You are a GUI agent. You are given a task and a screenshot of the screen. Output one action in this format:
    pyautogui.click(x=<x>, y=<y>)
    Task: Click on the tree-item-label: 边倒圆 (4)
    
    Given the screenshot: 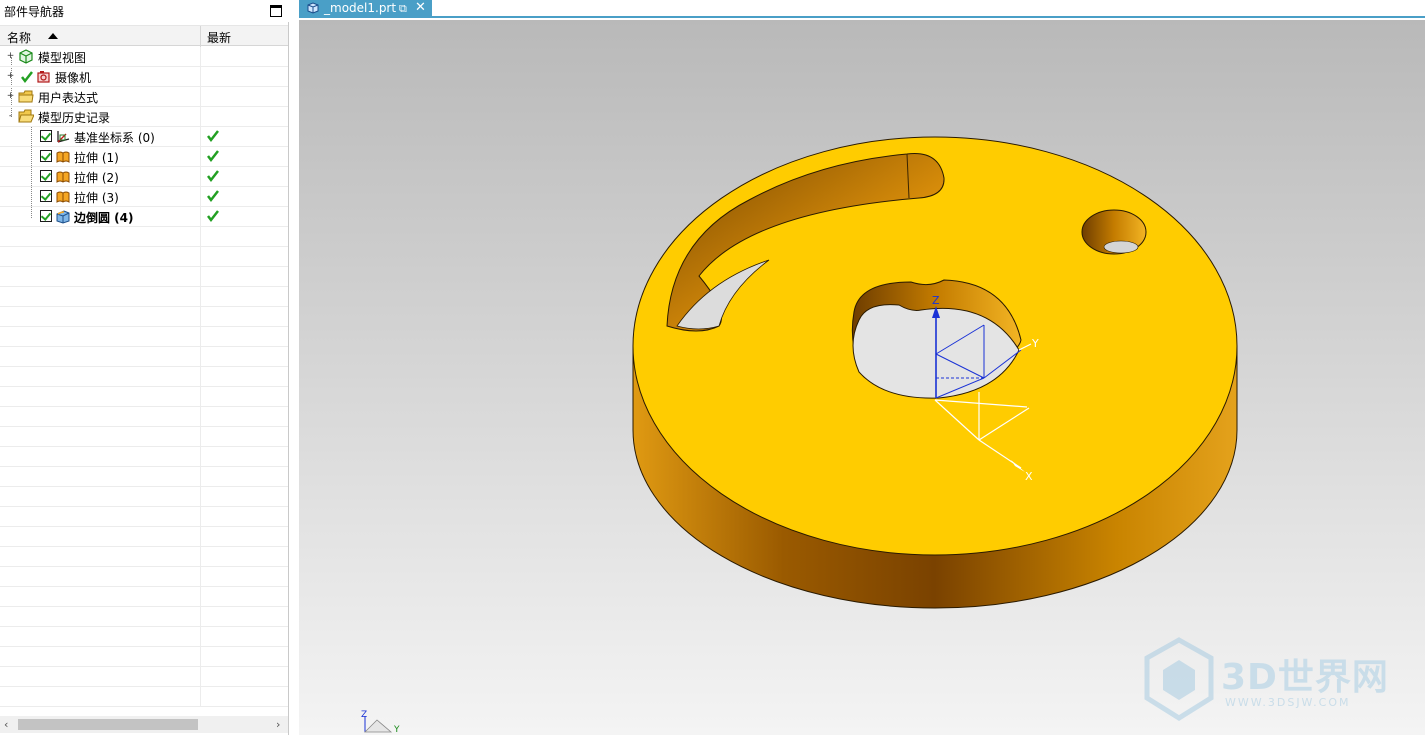 What is the action you would take?
    pyautogui.click(x=104, y=218)
    